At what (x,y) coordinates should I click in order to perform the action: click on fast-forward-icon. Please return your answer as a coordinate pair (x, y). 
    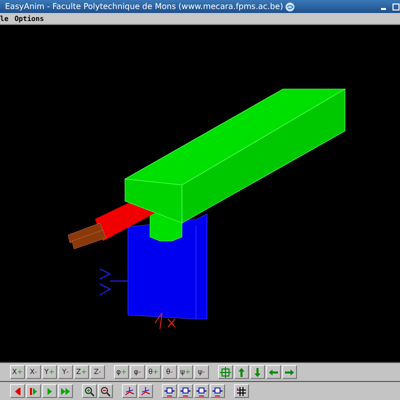
    Looking at the image, I should click on (65, 391).